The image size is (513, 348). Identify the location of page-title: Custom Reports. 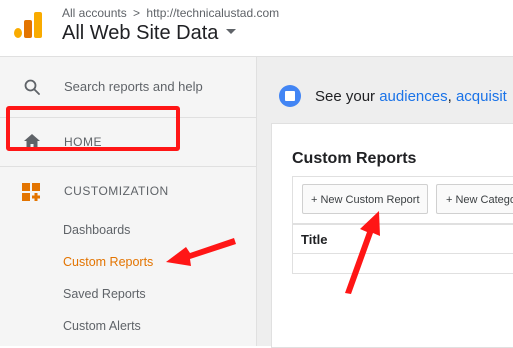
(354, 158).